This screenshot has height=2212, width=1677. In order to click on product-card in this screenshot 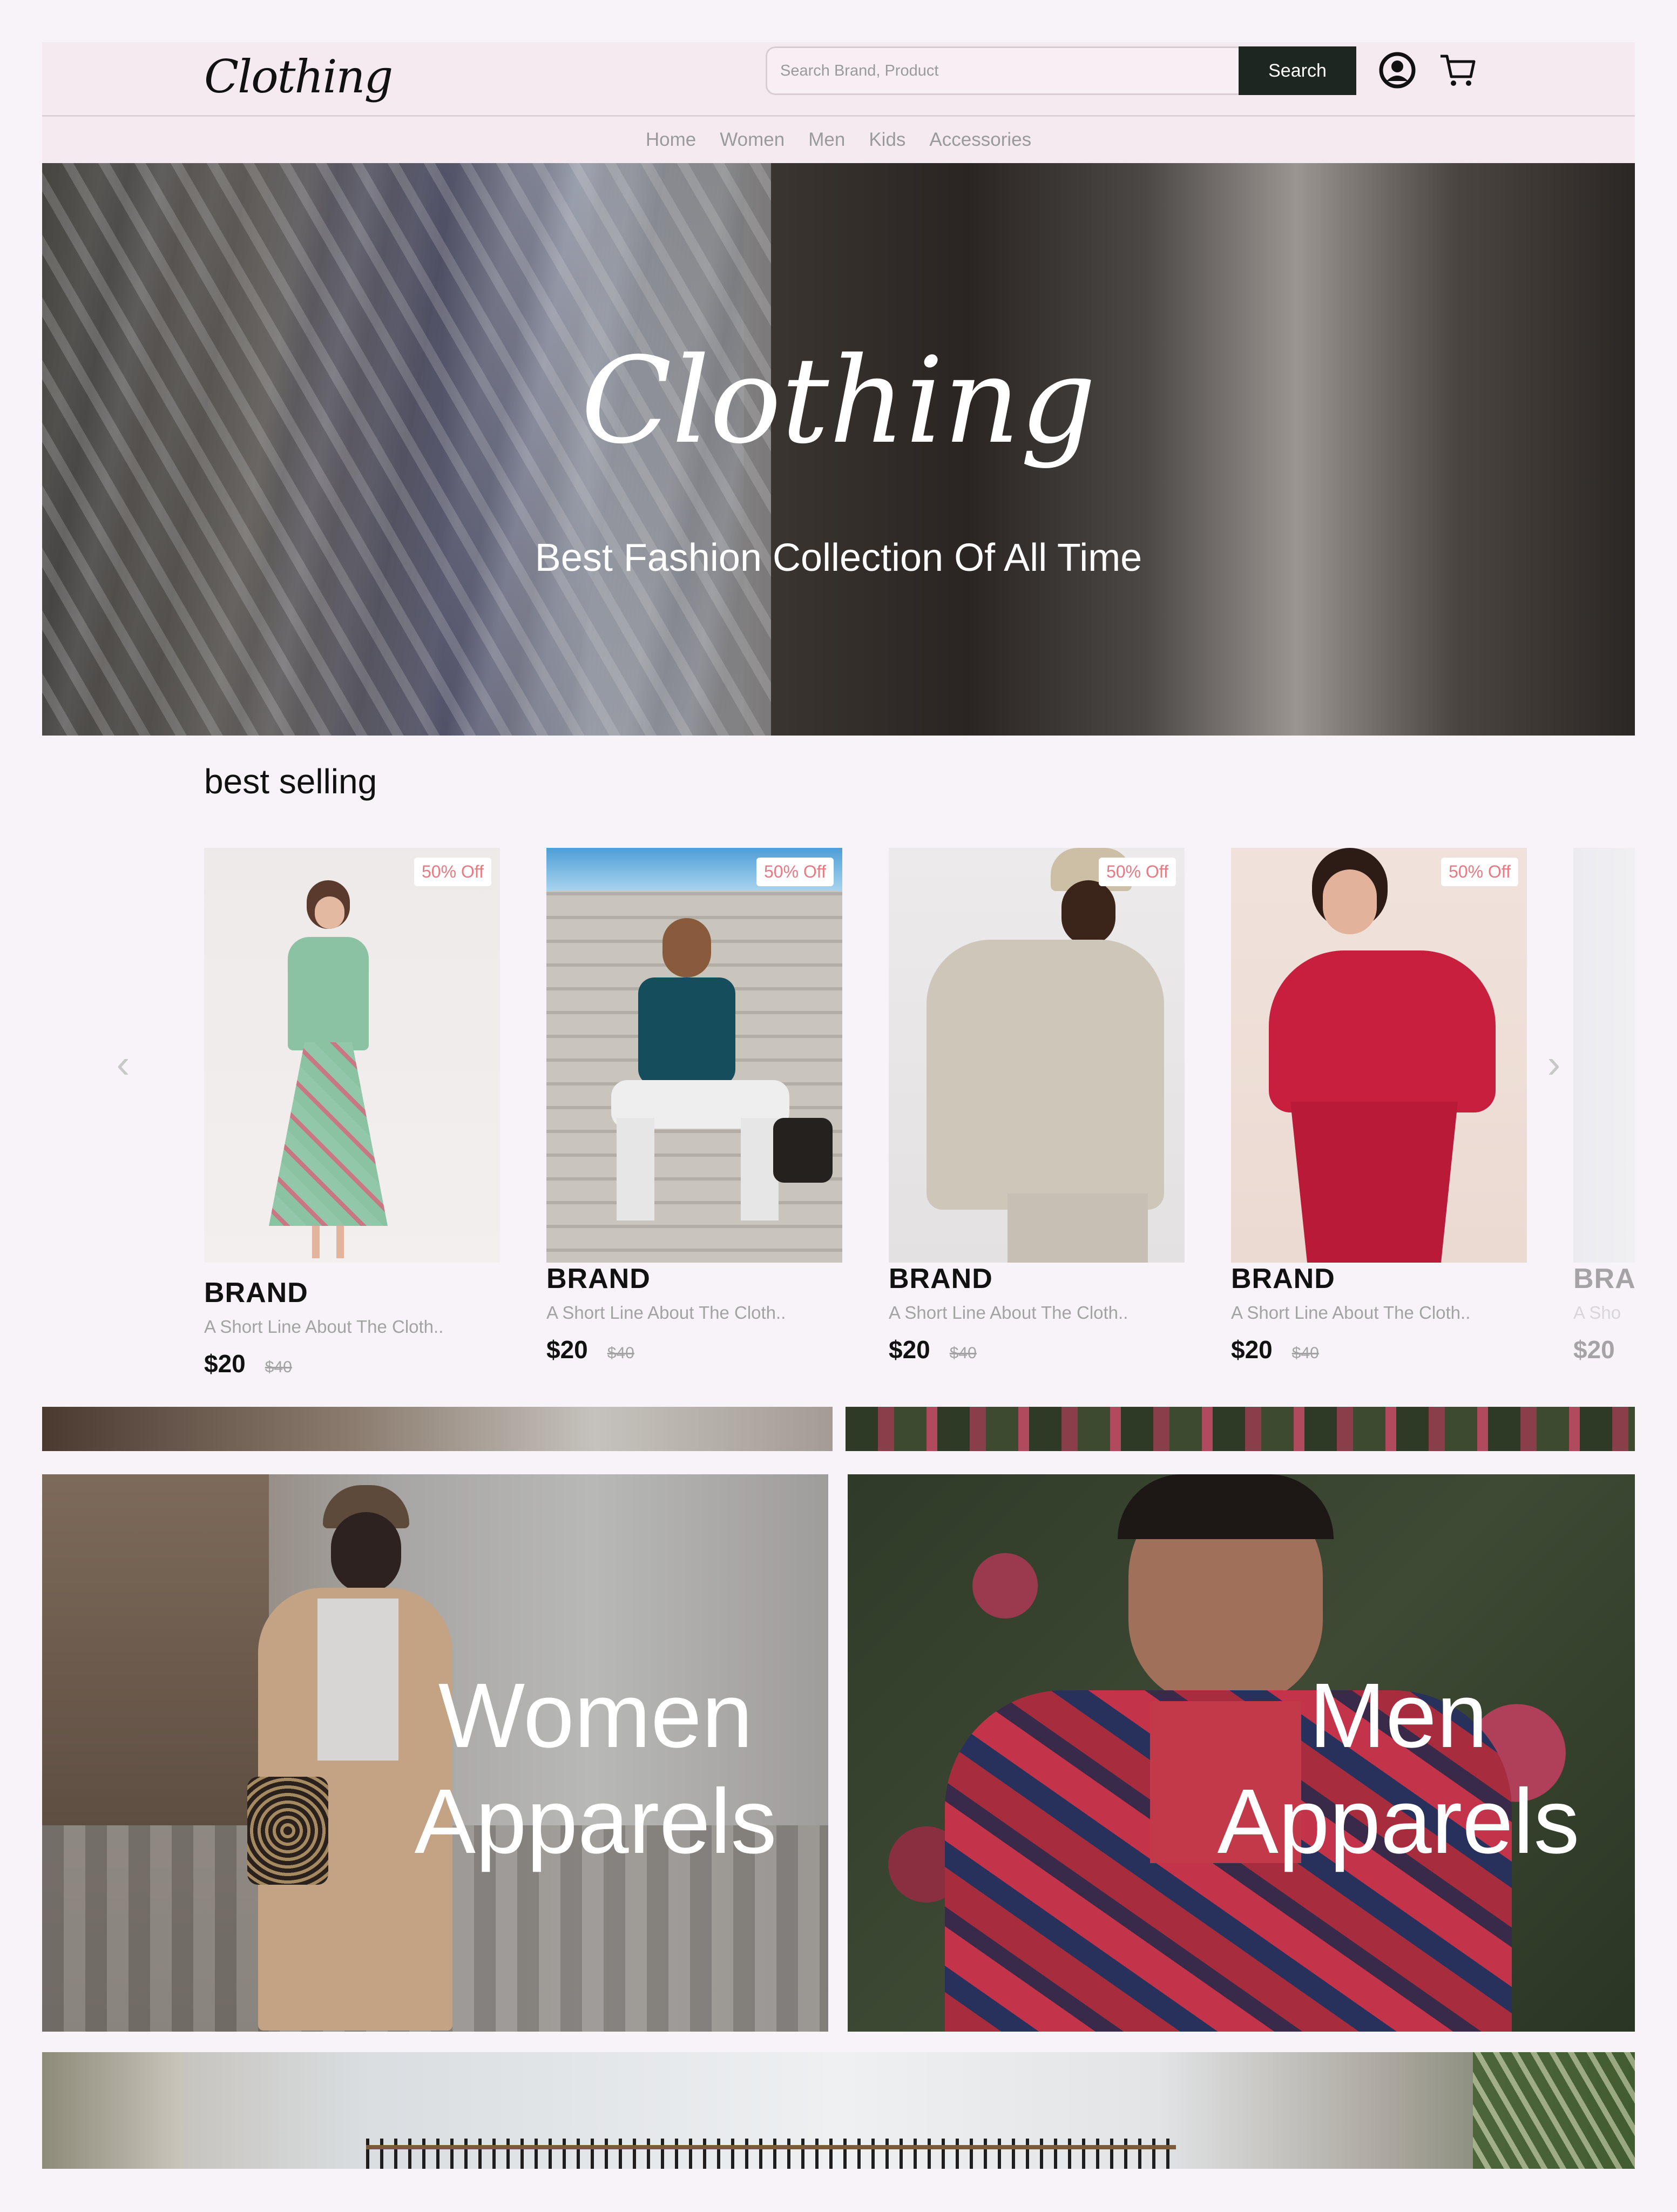, I will do `click(1604, 1055)`.